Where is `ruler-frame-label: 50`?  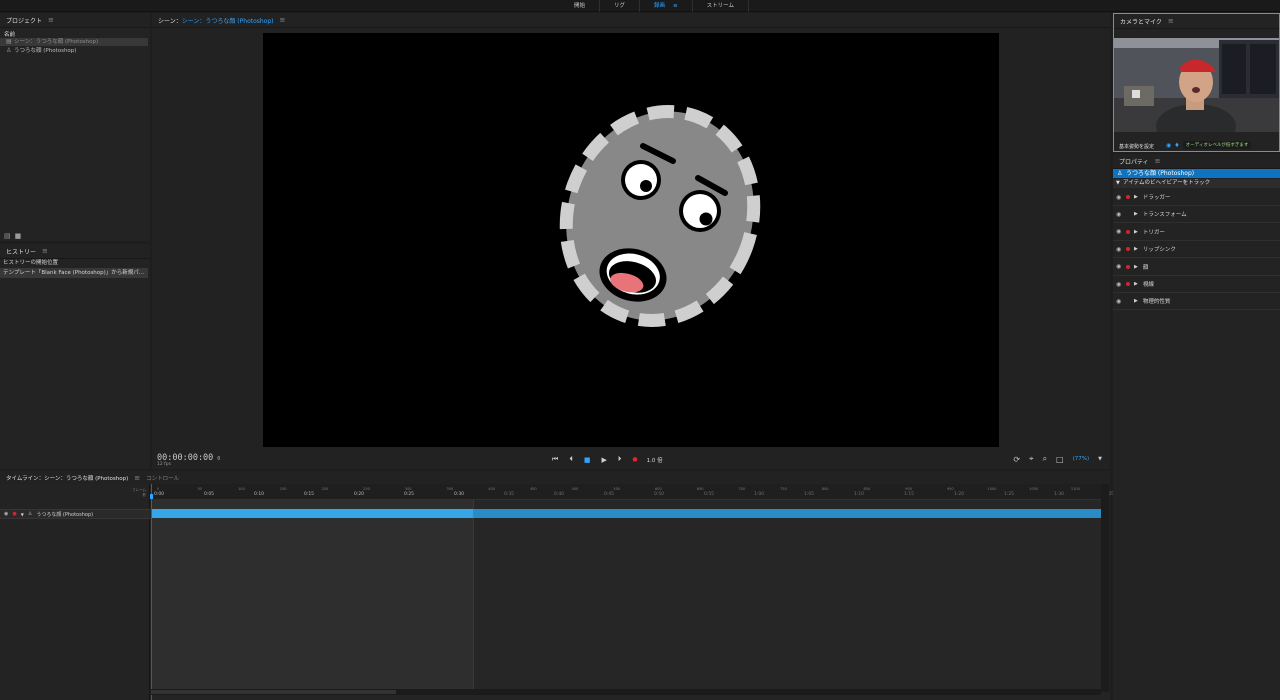 ruler-frame-label: 50 is located at coordinates (199, 489).